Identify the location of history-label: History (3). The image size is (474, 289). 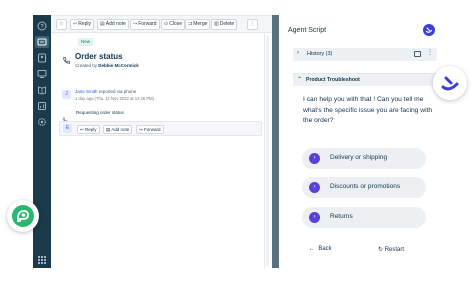
(320, 54).